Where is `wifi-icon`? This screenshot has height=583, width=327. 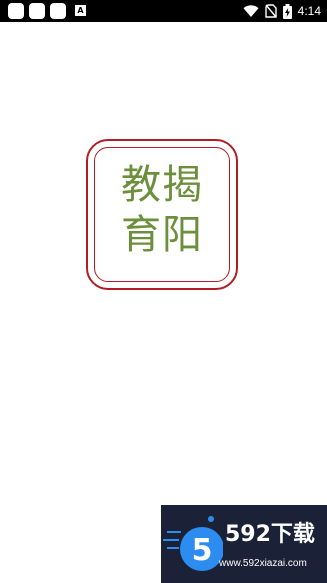
wifi-icon is located at coordinates (251, 10).